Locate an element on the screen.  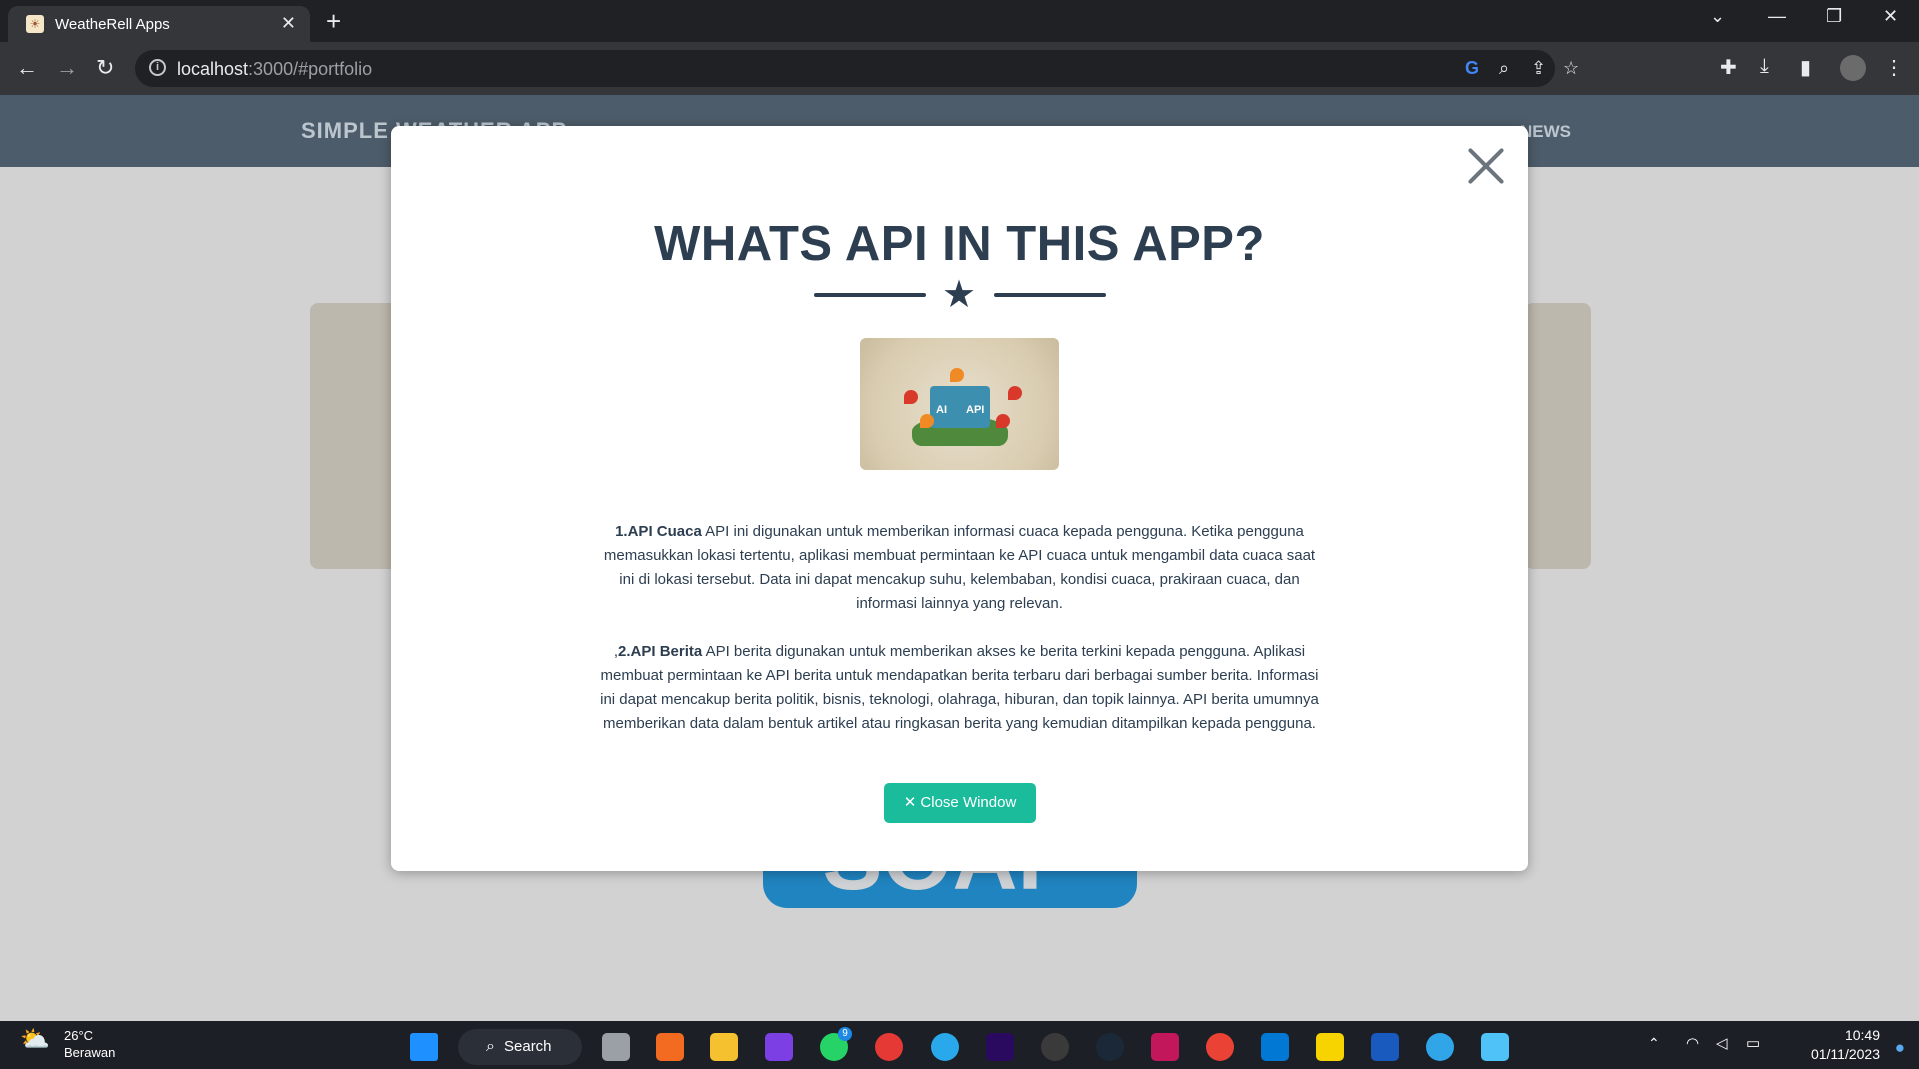
image-label-api: API is located at coordinates (975, 410).